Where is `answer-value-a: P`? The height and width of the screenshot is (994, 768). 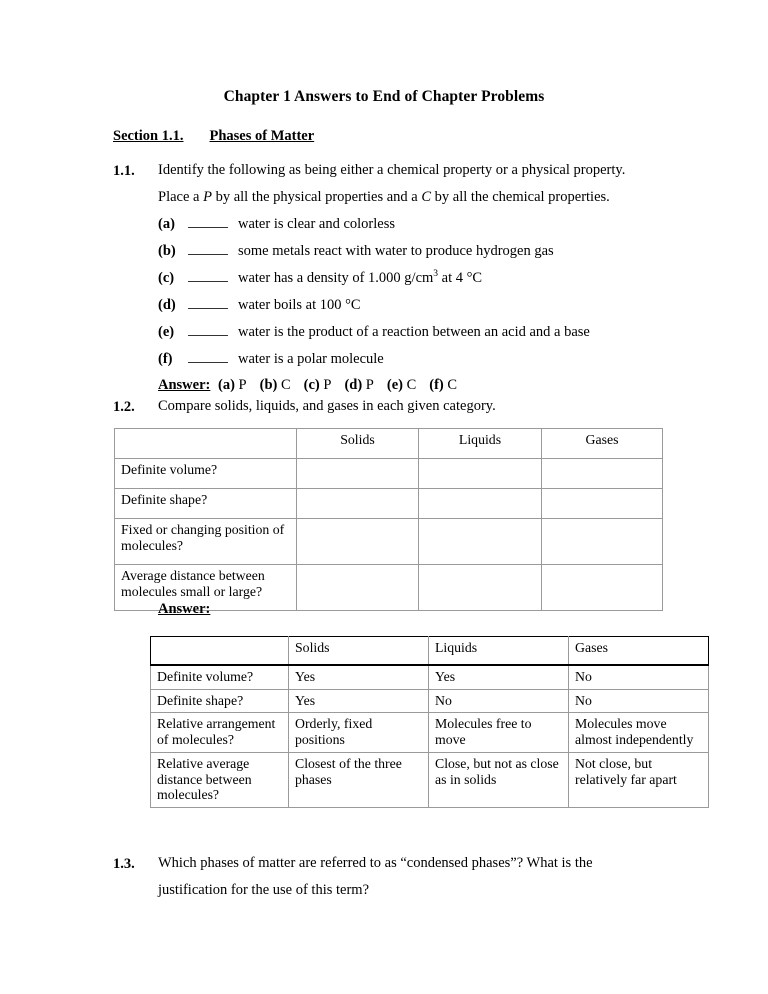 answer-value-a: P is located at coordinates (242, 385).